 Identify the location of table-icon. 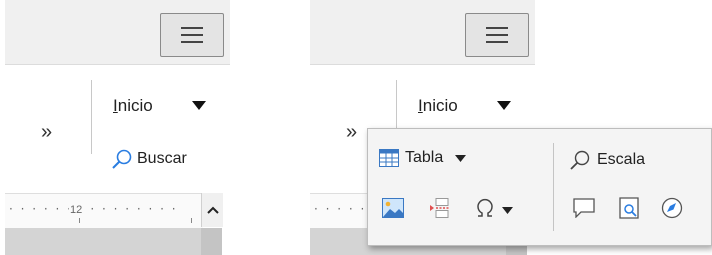
(389, 158).